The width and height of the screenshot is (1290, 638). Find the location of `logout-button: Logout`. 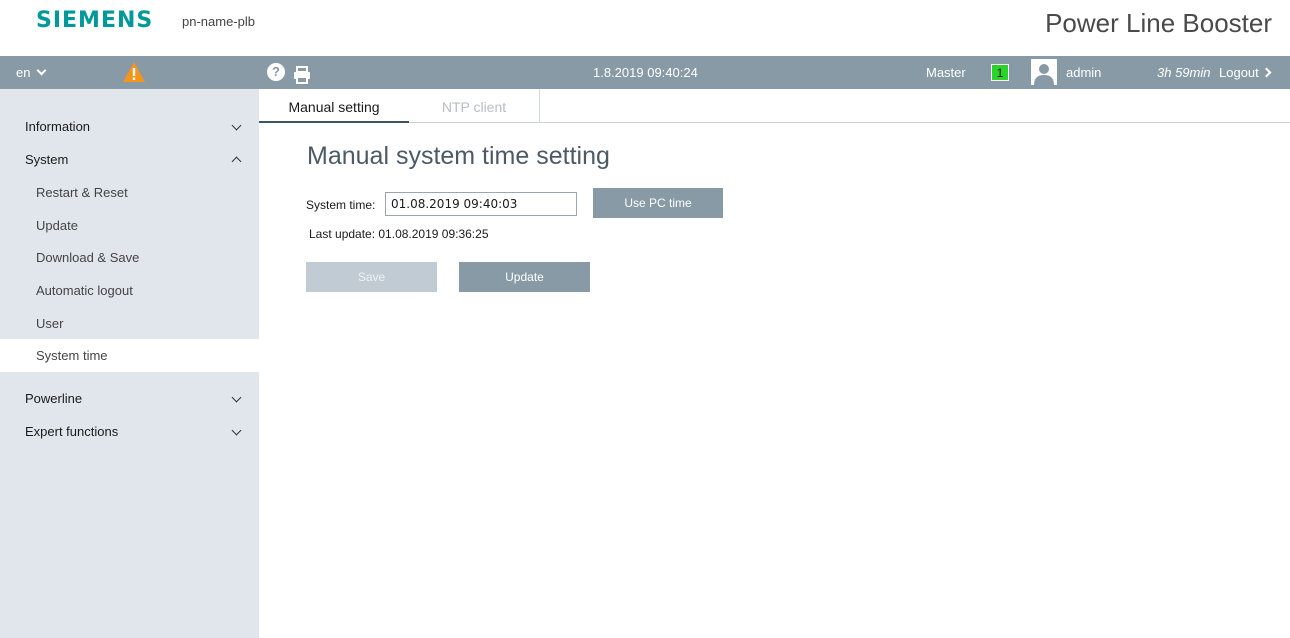

logout-button: Logout is located at coordinates (1245, 72).